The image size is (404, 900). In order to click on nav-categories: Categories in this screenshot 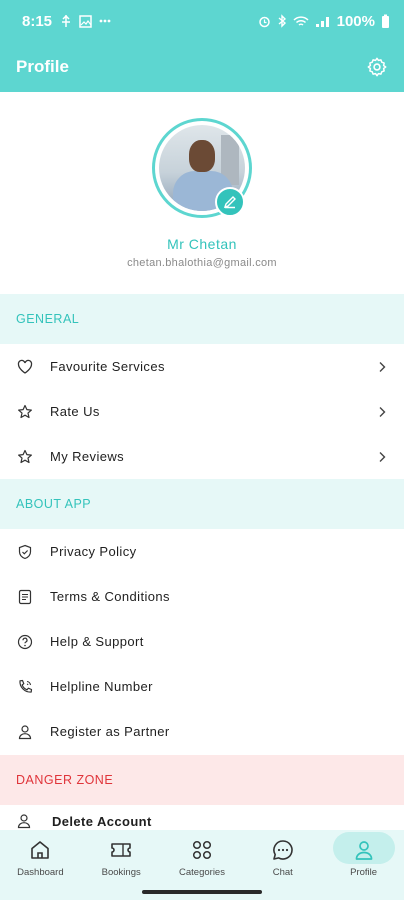, I will do `click(202, 858)`.